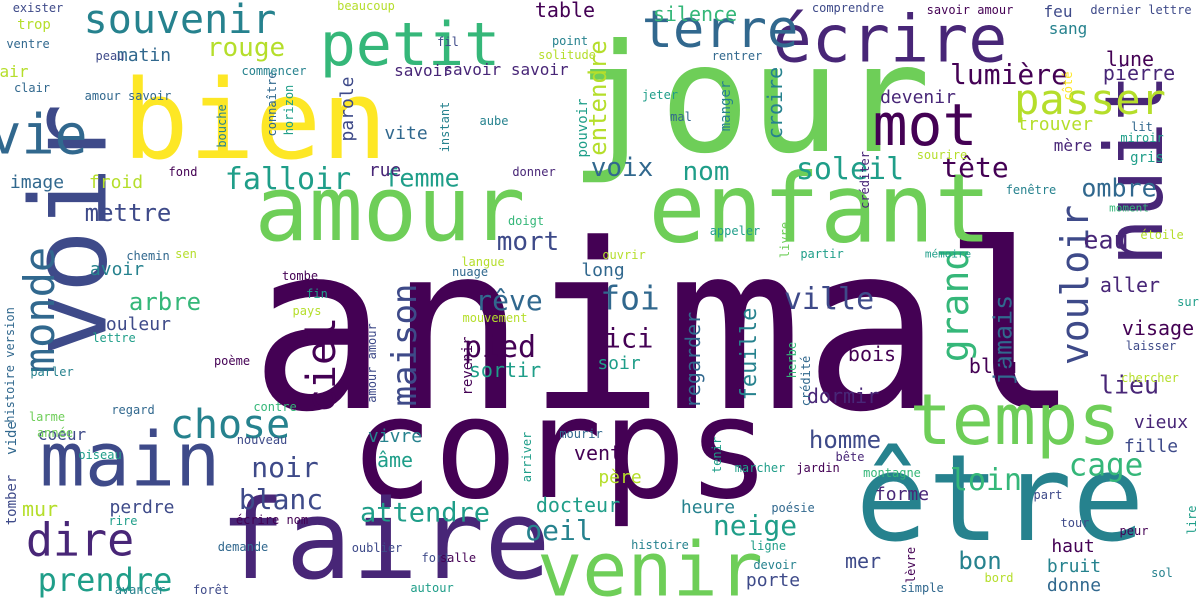 This screenshot has height=600, width=1200. What do you see at coordinates (448, 42) in the screenshot?
I see `cloud-word: fil` at bounding box center [448, 42].